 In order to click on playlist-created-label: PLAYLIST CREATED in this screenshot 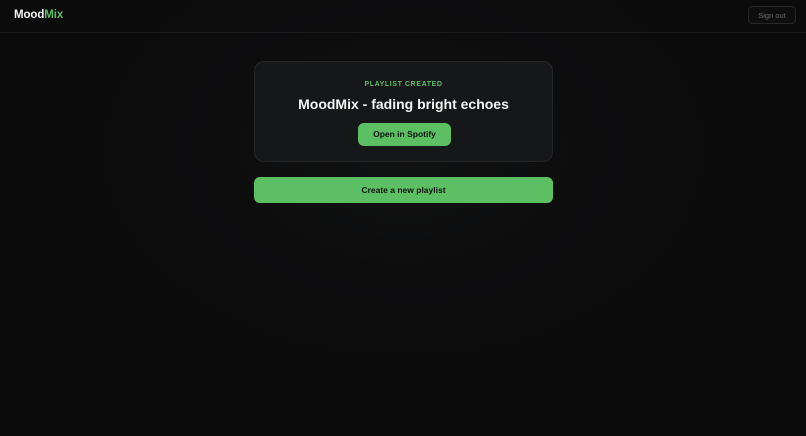, I will do `click(403, 84)`.